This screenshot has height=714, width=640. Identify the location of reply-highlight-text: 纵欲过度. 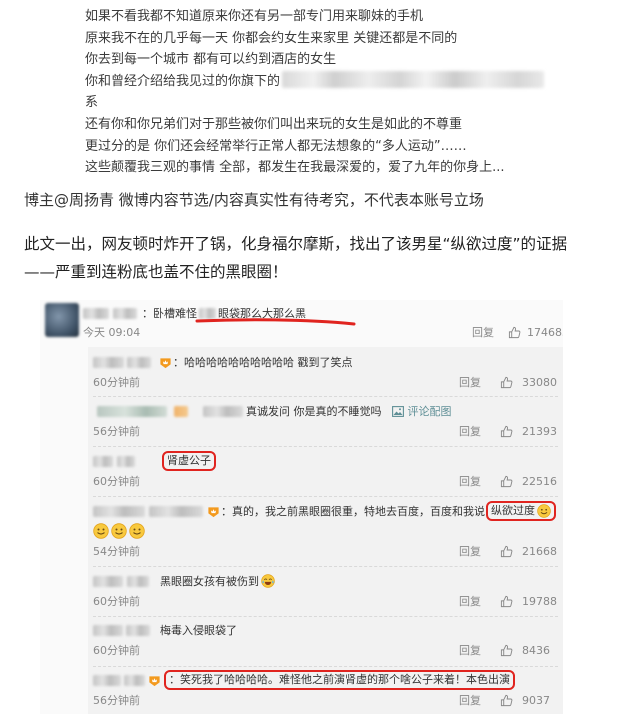
(513, 510).